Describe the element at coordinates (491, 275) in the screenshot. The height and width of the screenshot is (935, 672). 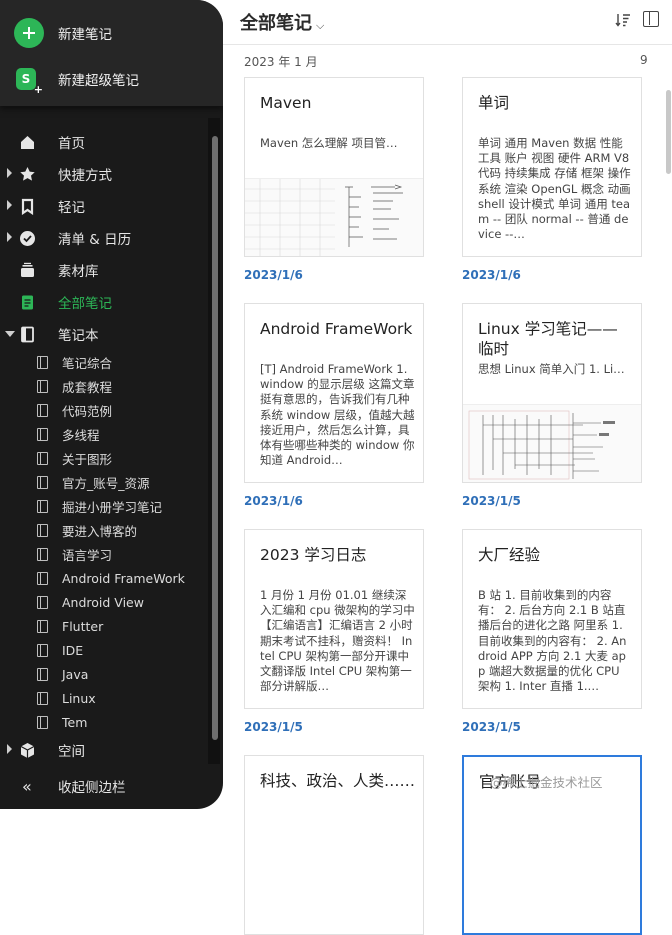
I see `note-date: 2023/1/6` at that location.